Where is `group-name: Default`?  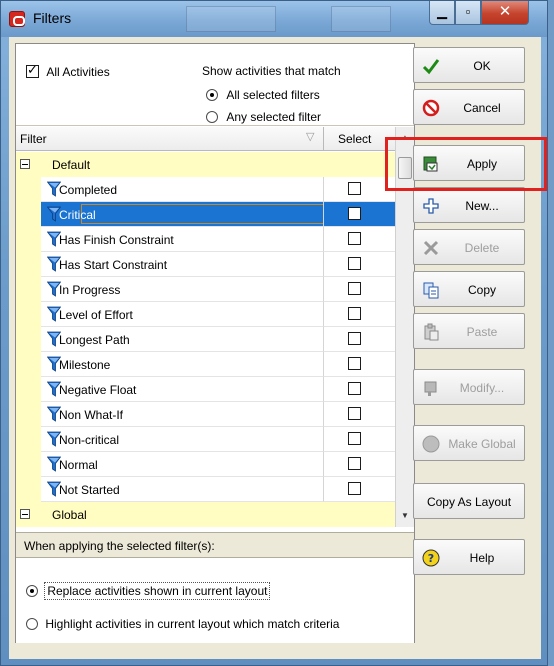
group-name: Default is located at coordinates (71, 165).